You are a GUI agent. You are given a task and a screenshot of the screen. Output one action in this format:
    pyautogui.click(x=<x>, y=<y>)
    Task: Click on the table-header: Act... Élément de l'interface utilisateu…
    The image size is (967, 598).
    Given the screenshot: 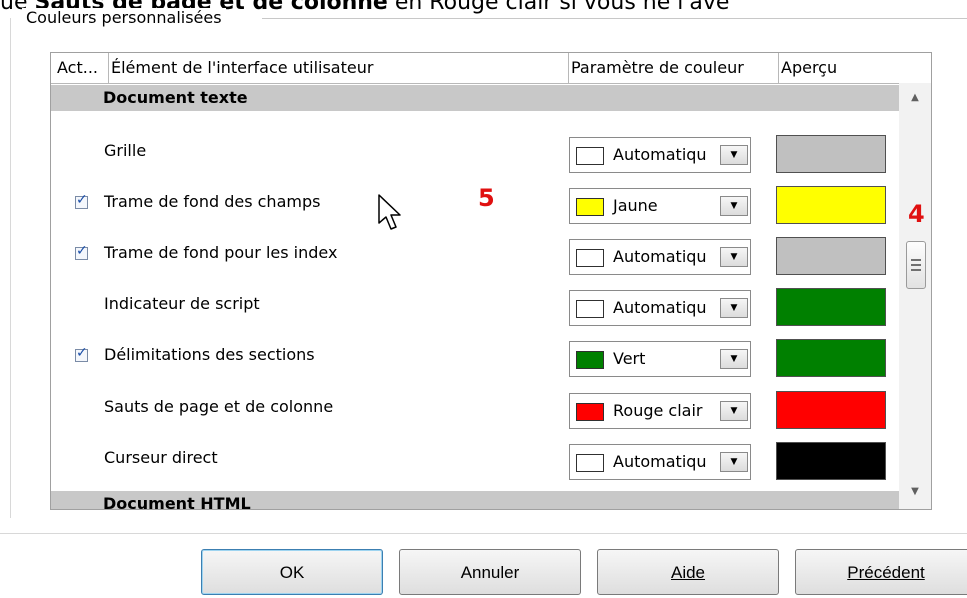 What is the action you would take?
    pyautogui.click(x=491, y=68)
    